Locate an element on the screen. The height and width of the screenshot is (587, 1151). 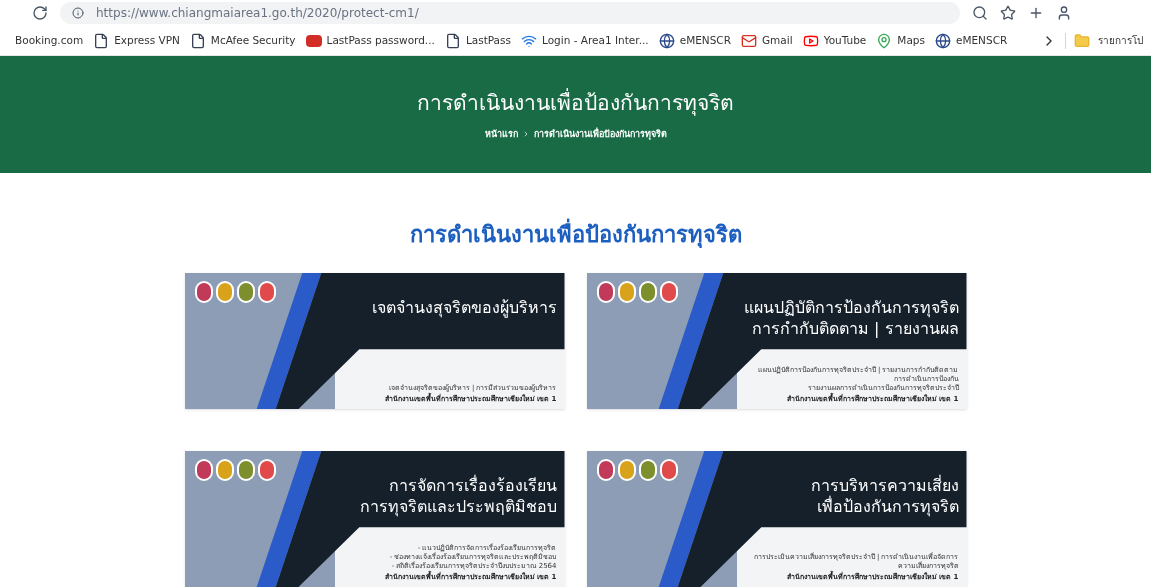
bookmark-link: Booking.com is located at coordinates (49, 40).